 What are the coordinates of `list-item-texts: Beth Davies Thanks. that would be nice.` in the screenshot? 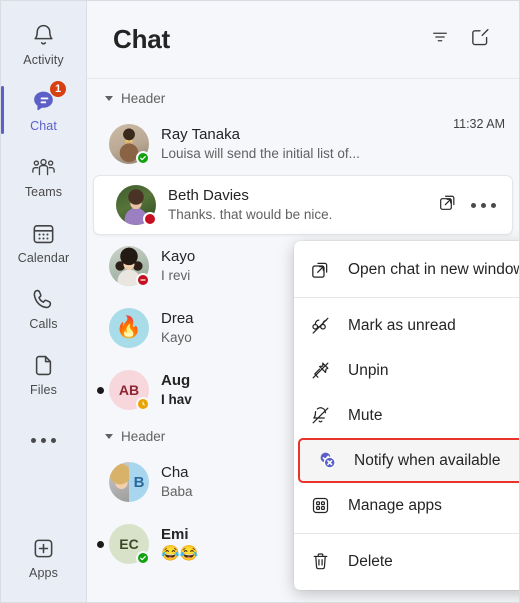 It's located at (297, 205).